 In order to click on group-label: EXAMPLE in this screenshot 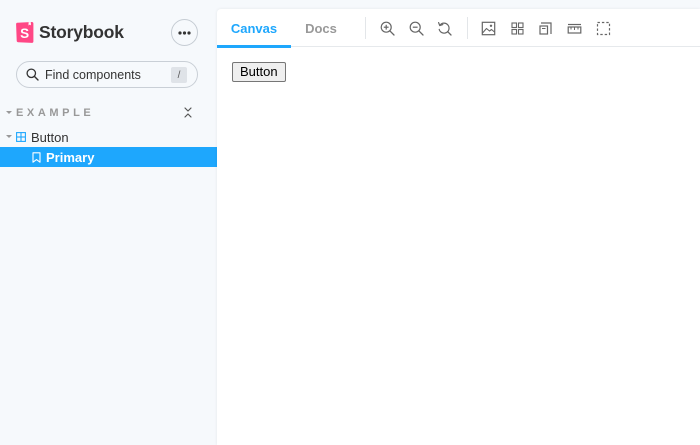, I will do `click(55, 113)`.